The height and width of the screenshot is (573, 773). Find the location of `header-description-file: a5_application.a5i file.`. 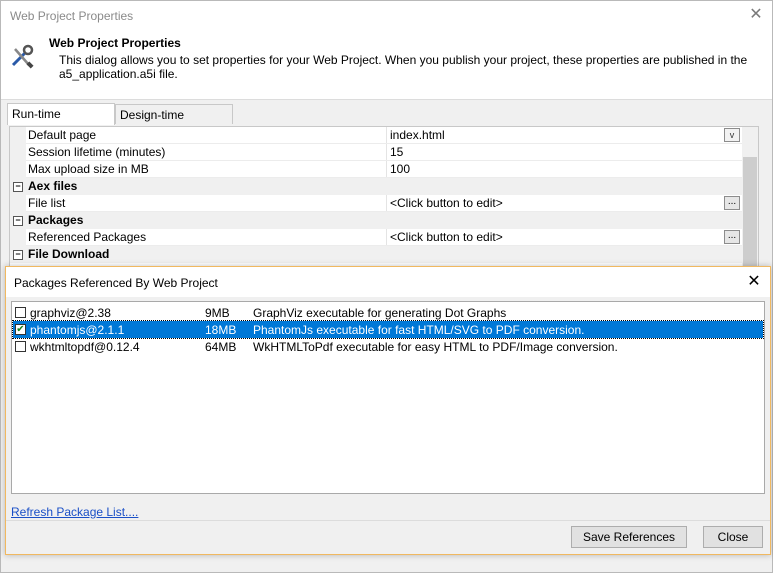

header-description-file: a5_application.a5i file. is located at coordinates (118, 74).